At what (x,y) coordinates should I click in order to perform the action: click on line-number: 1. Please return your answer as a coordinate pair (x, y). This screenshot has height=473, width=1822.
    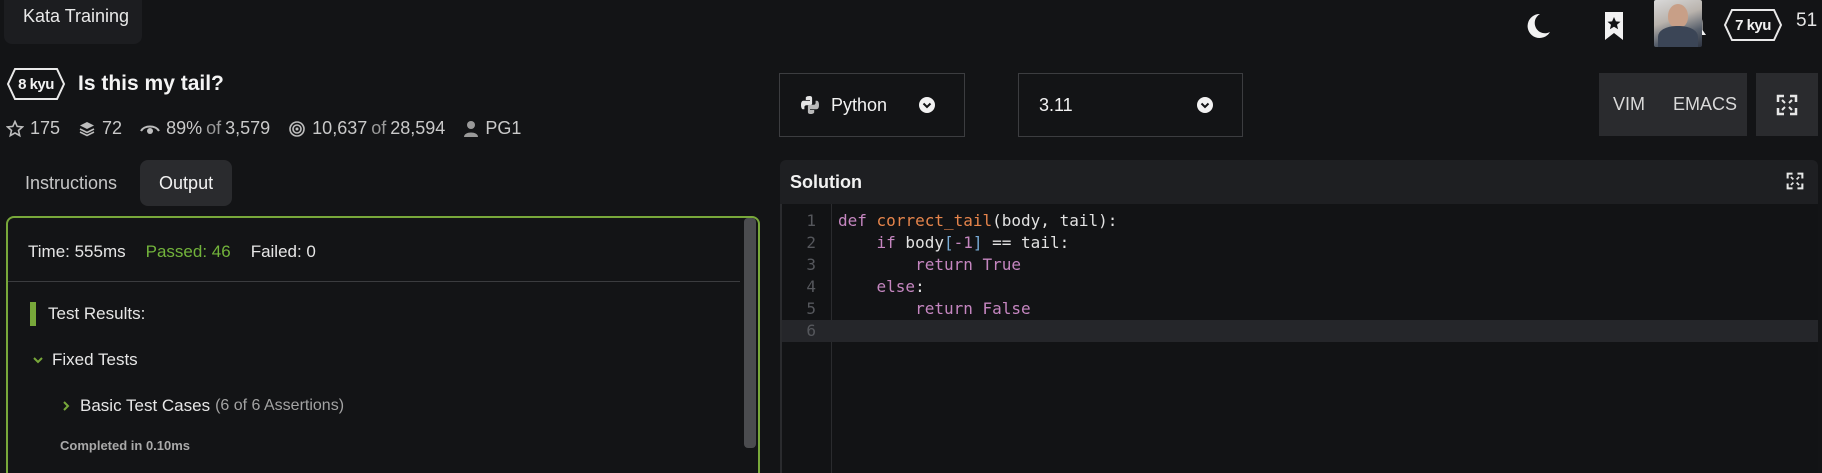
    Looking at the image, I should click on (811, 220).